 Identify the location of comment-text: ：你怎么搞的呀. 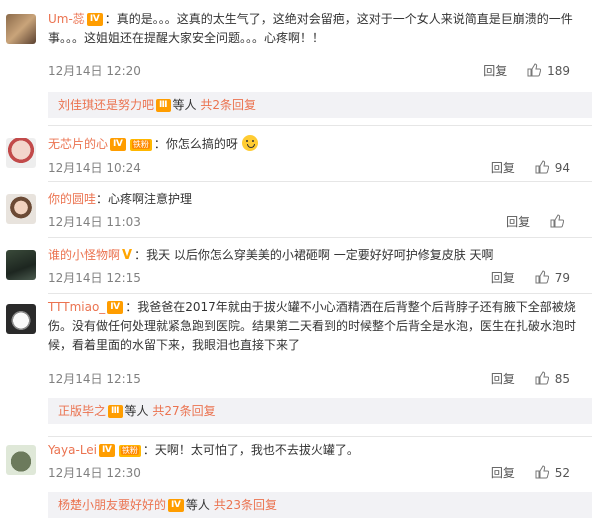
(195, 144).